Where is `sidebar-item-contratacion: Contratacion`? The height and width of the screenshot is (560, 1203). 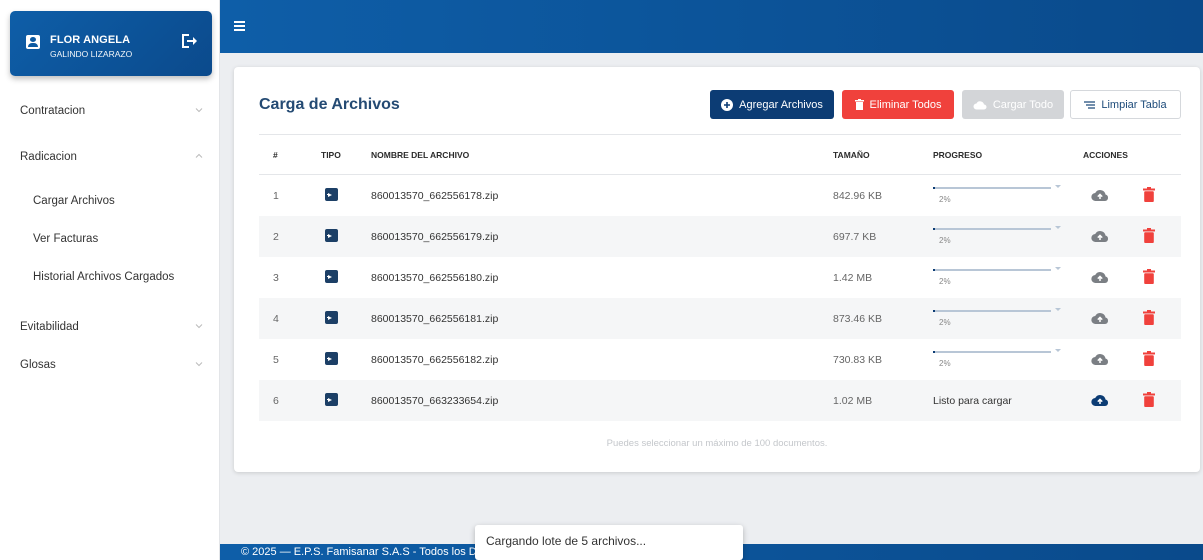 sidebar-item-contratacion: Contratacion is located at coordinates (109, 111).